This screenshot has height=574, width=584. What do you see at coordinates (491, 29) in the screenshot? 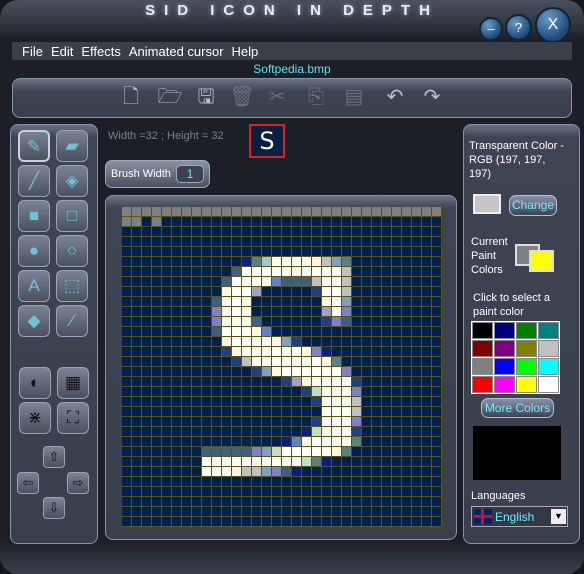
I see `minimize-button: –` at bounding box center [491, 29].